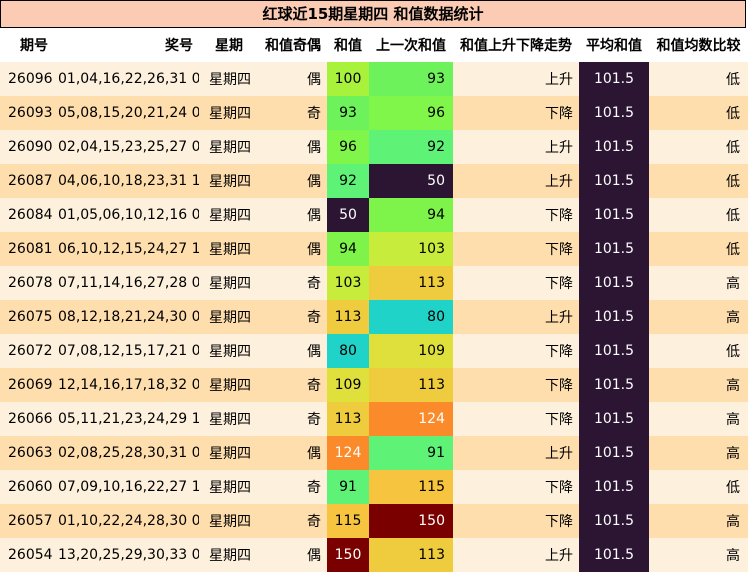  I want to click on cell-sum: 150, so click(348, 555).